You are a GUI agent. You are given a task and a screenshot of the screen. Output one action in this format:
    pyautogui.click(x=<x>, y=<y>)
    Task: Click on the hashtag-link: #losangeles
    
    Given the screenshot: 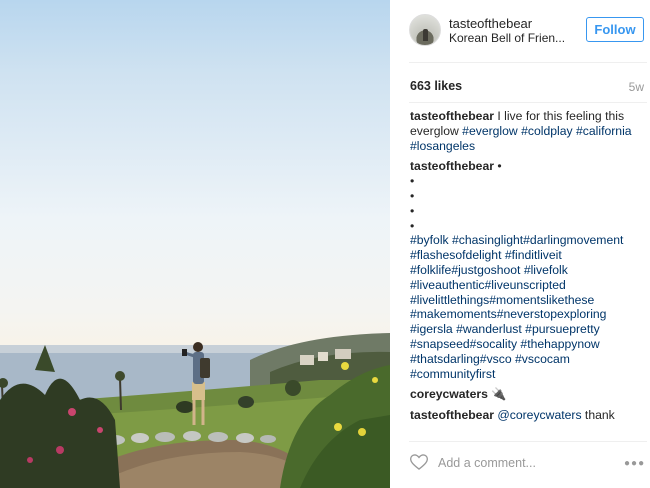 What is the action you would take?
    pyautogui.click(x=442, y=146)
    